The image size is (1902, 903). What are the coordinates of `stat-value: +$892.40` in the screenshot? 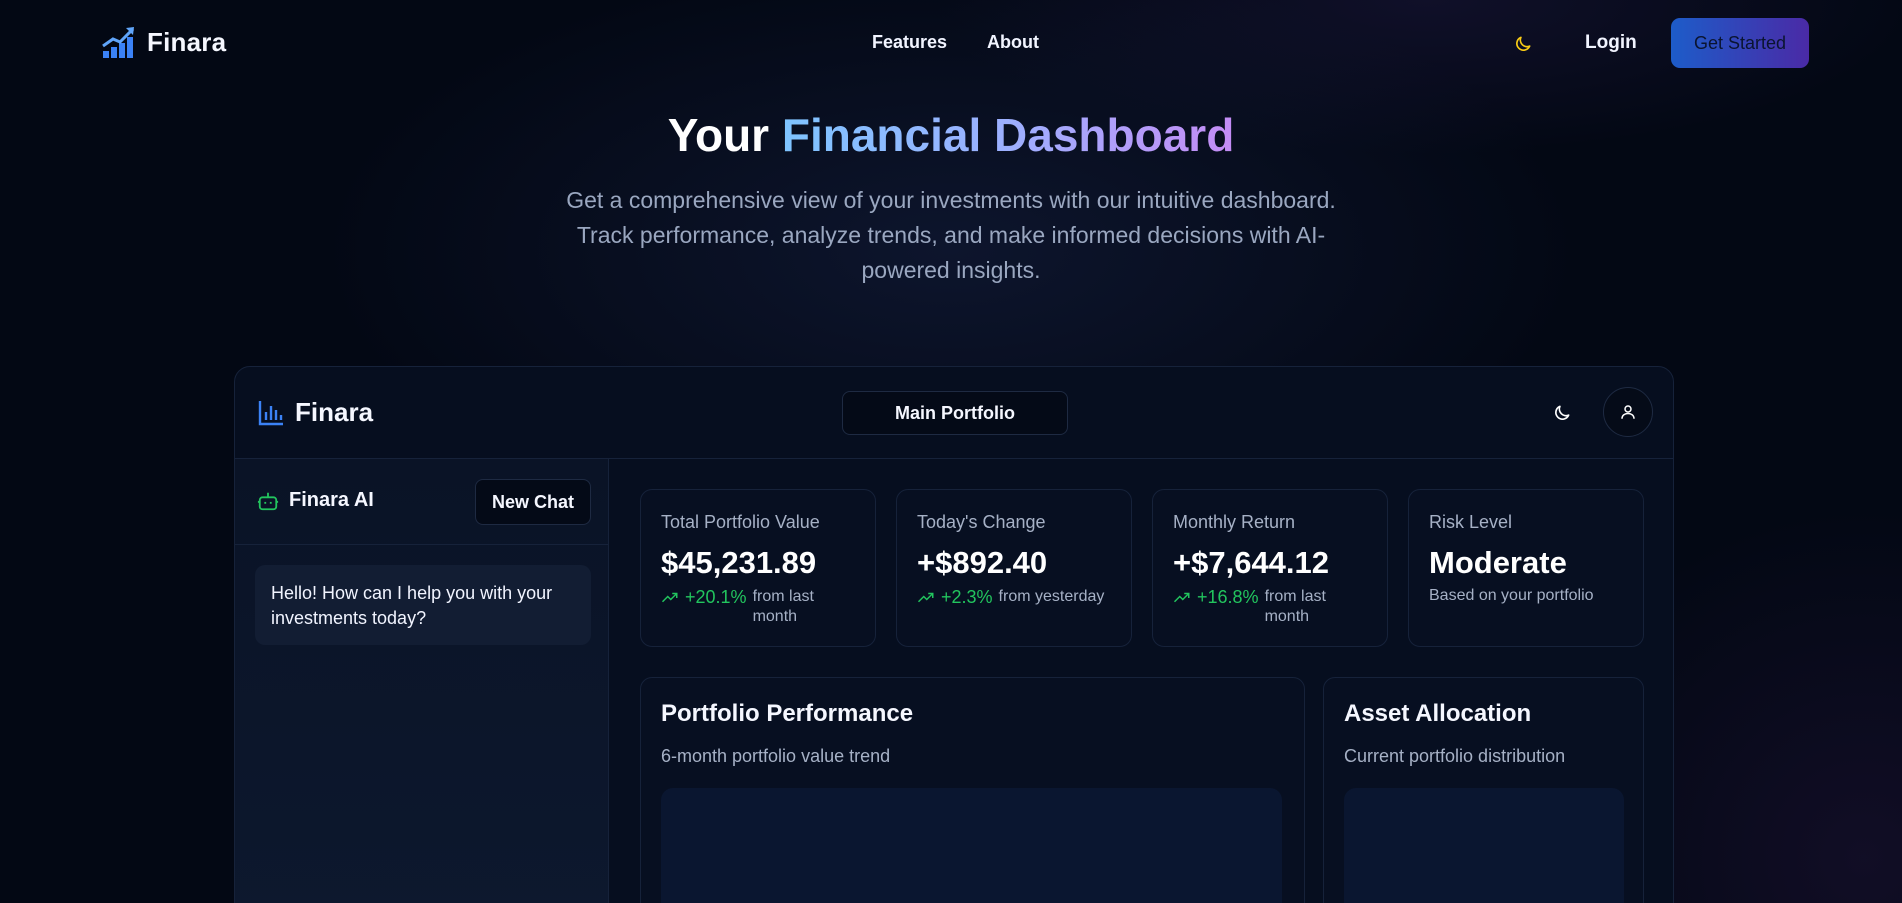 It's located at (982, 562).